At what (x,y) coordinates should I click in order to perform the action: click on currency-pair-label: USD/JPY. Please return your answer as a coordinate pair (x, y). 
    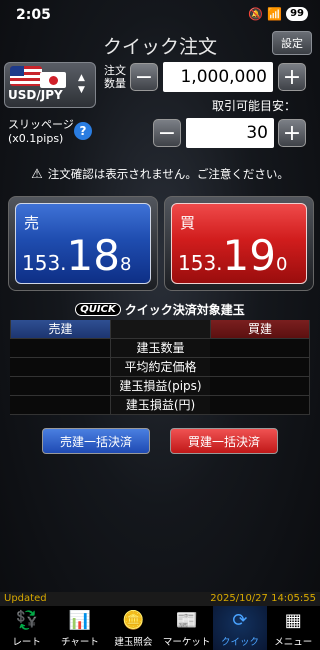
    Looking at the image, I should click on (35, 95).